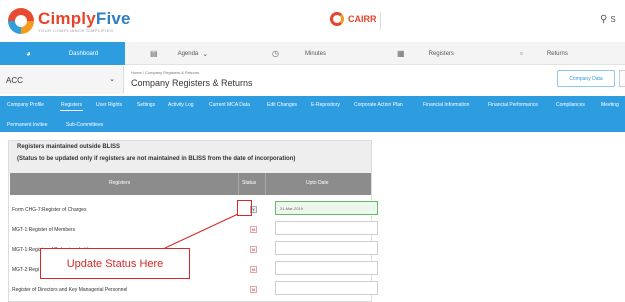 The image size is (625, 302). What do you see at coordinates (201, 231) in the screenshot?
I see `annotation-arrow-line` at bounding box center [201, 231].